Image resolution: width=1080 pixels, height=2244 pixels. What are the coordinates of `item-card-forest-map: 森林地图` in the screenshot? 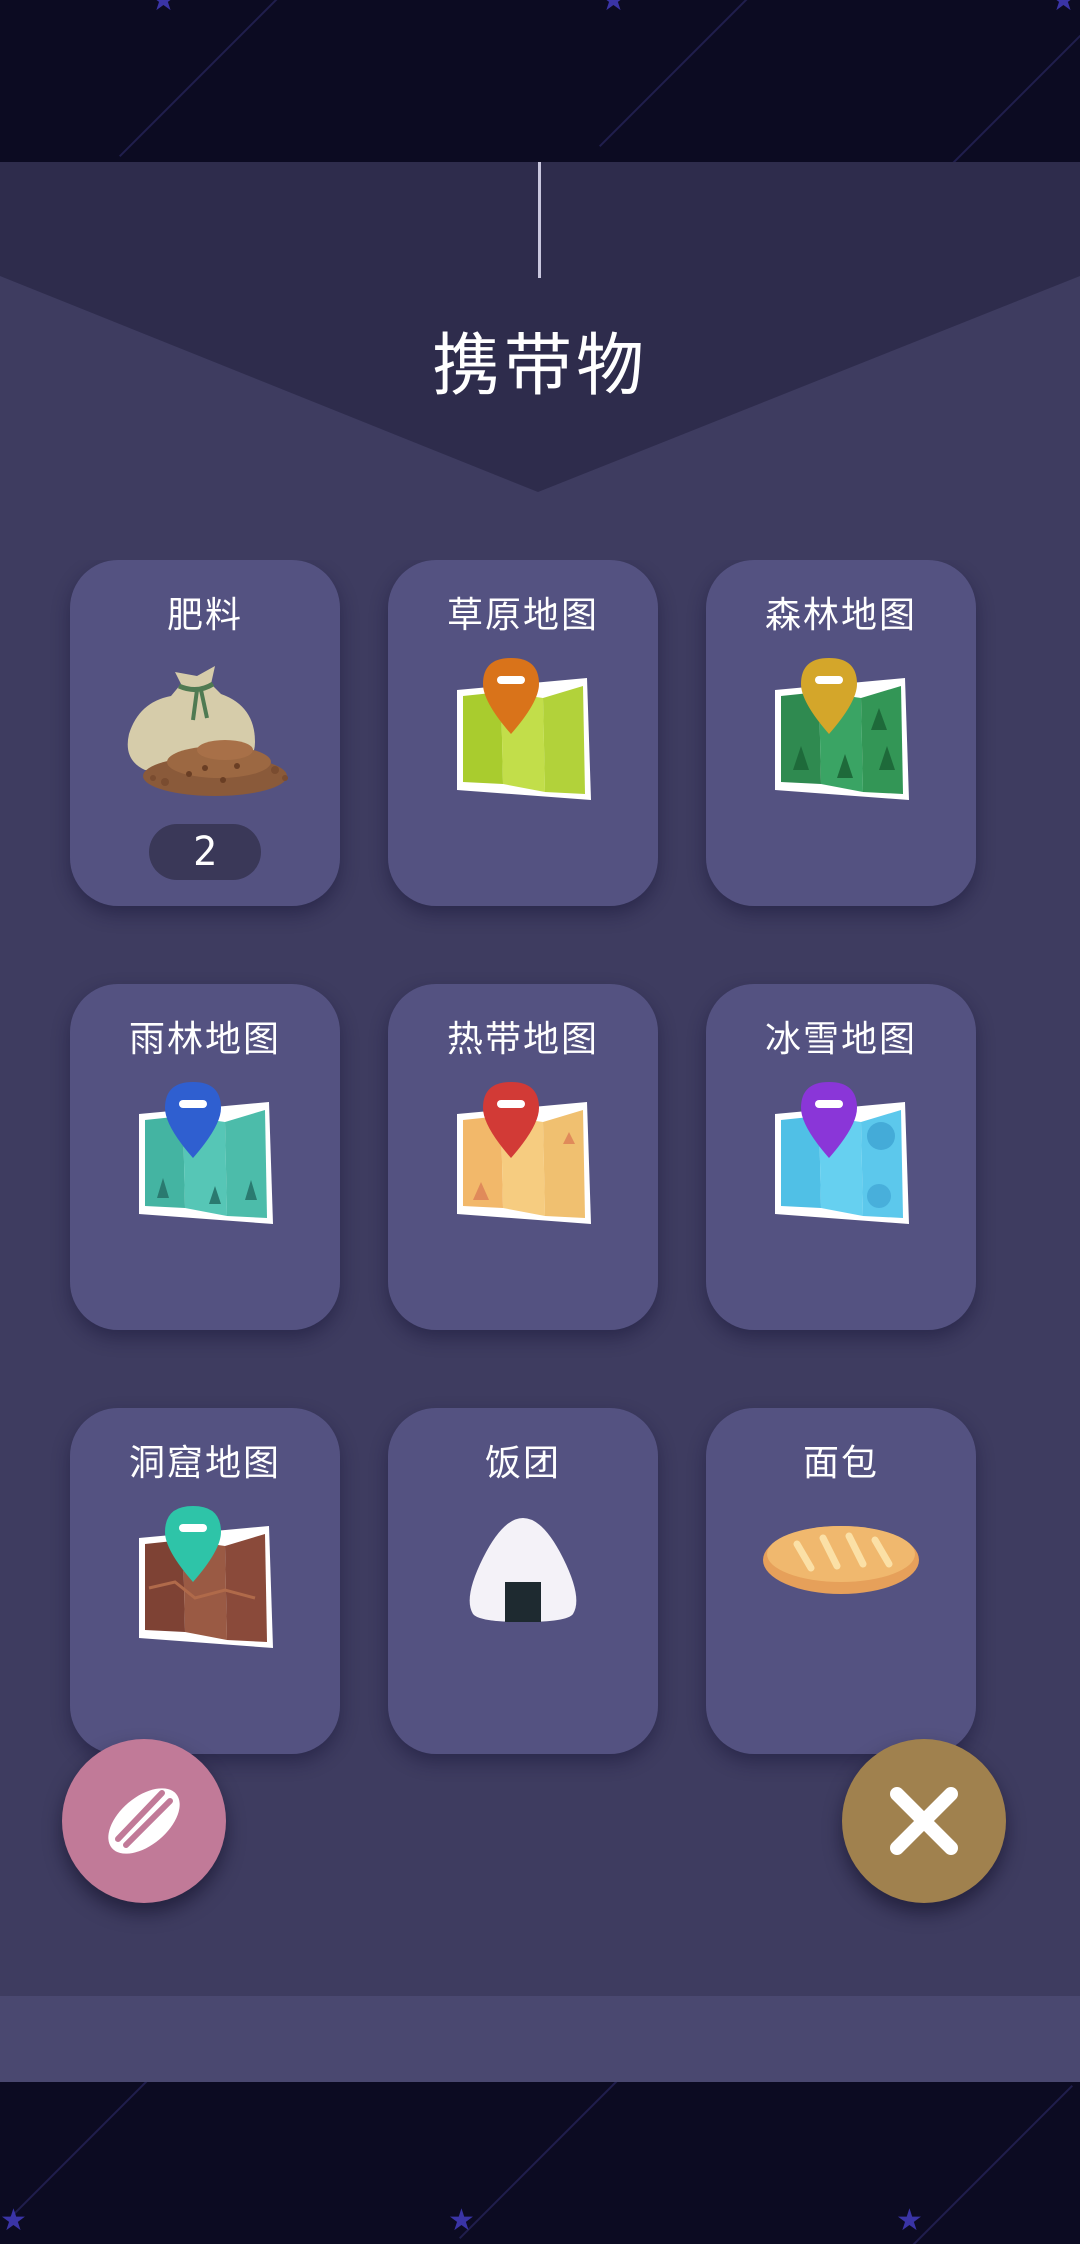 It's located at (841, 733).